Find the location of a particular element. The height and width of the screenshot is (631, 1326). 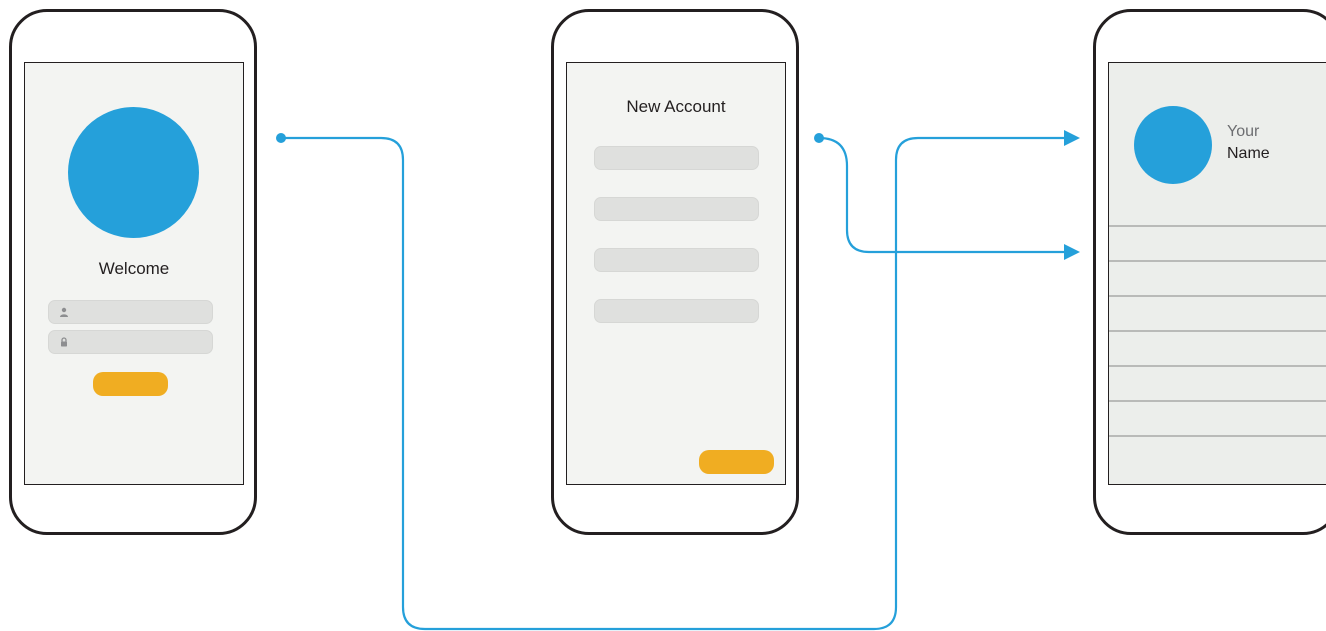

flow-start-dot-signup is located at coordinates (819, 138).